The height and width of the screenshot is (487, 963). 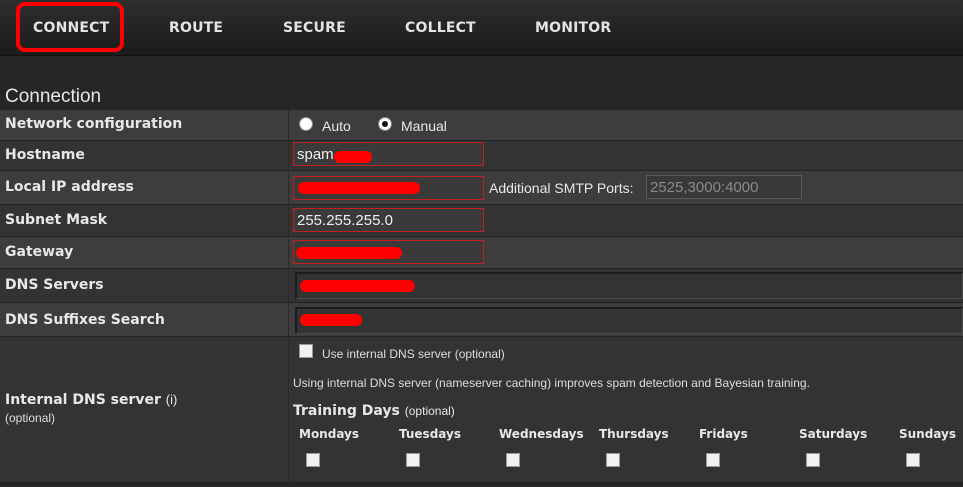 What do you see at coordinates (541, 434) in the screenshot?
I see `day-label-wednesdays: Wednesdays` at bounding box center [541, 434].